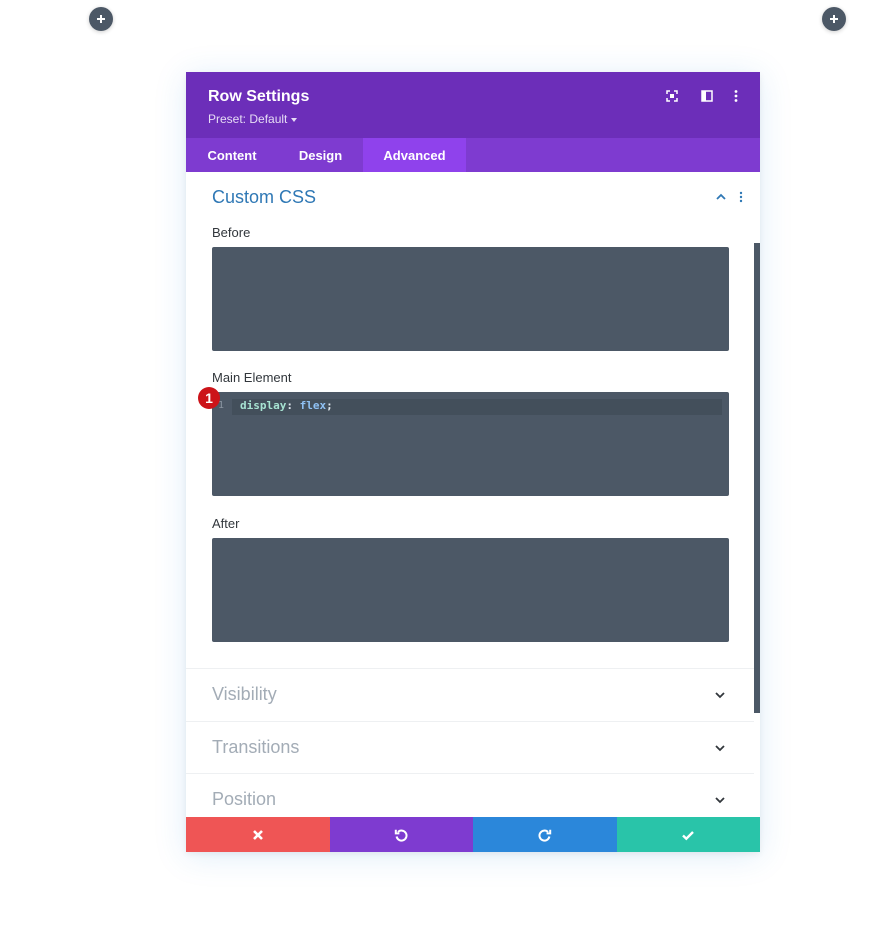 The width and height of the screenshot is (880, 927). What do you see at coordinates (470, 747) in the screenshot?
I see `toggle-transitions: Transitions` at bounding box center [470, 747].